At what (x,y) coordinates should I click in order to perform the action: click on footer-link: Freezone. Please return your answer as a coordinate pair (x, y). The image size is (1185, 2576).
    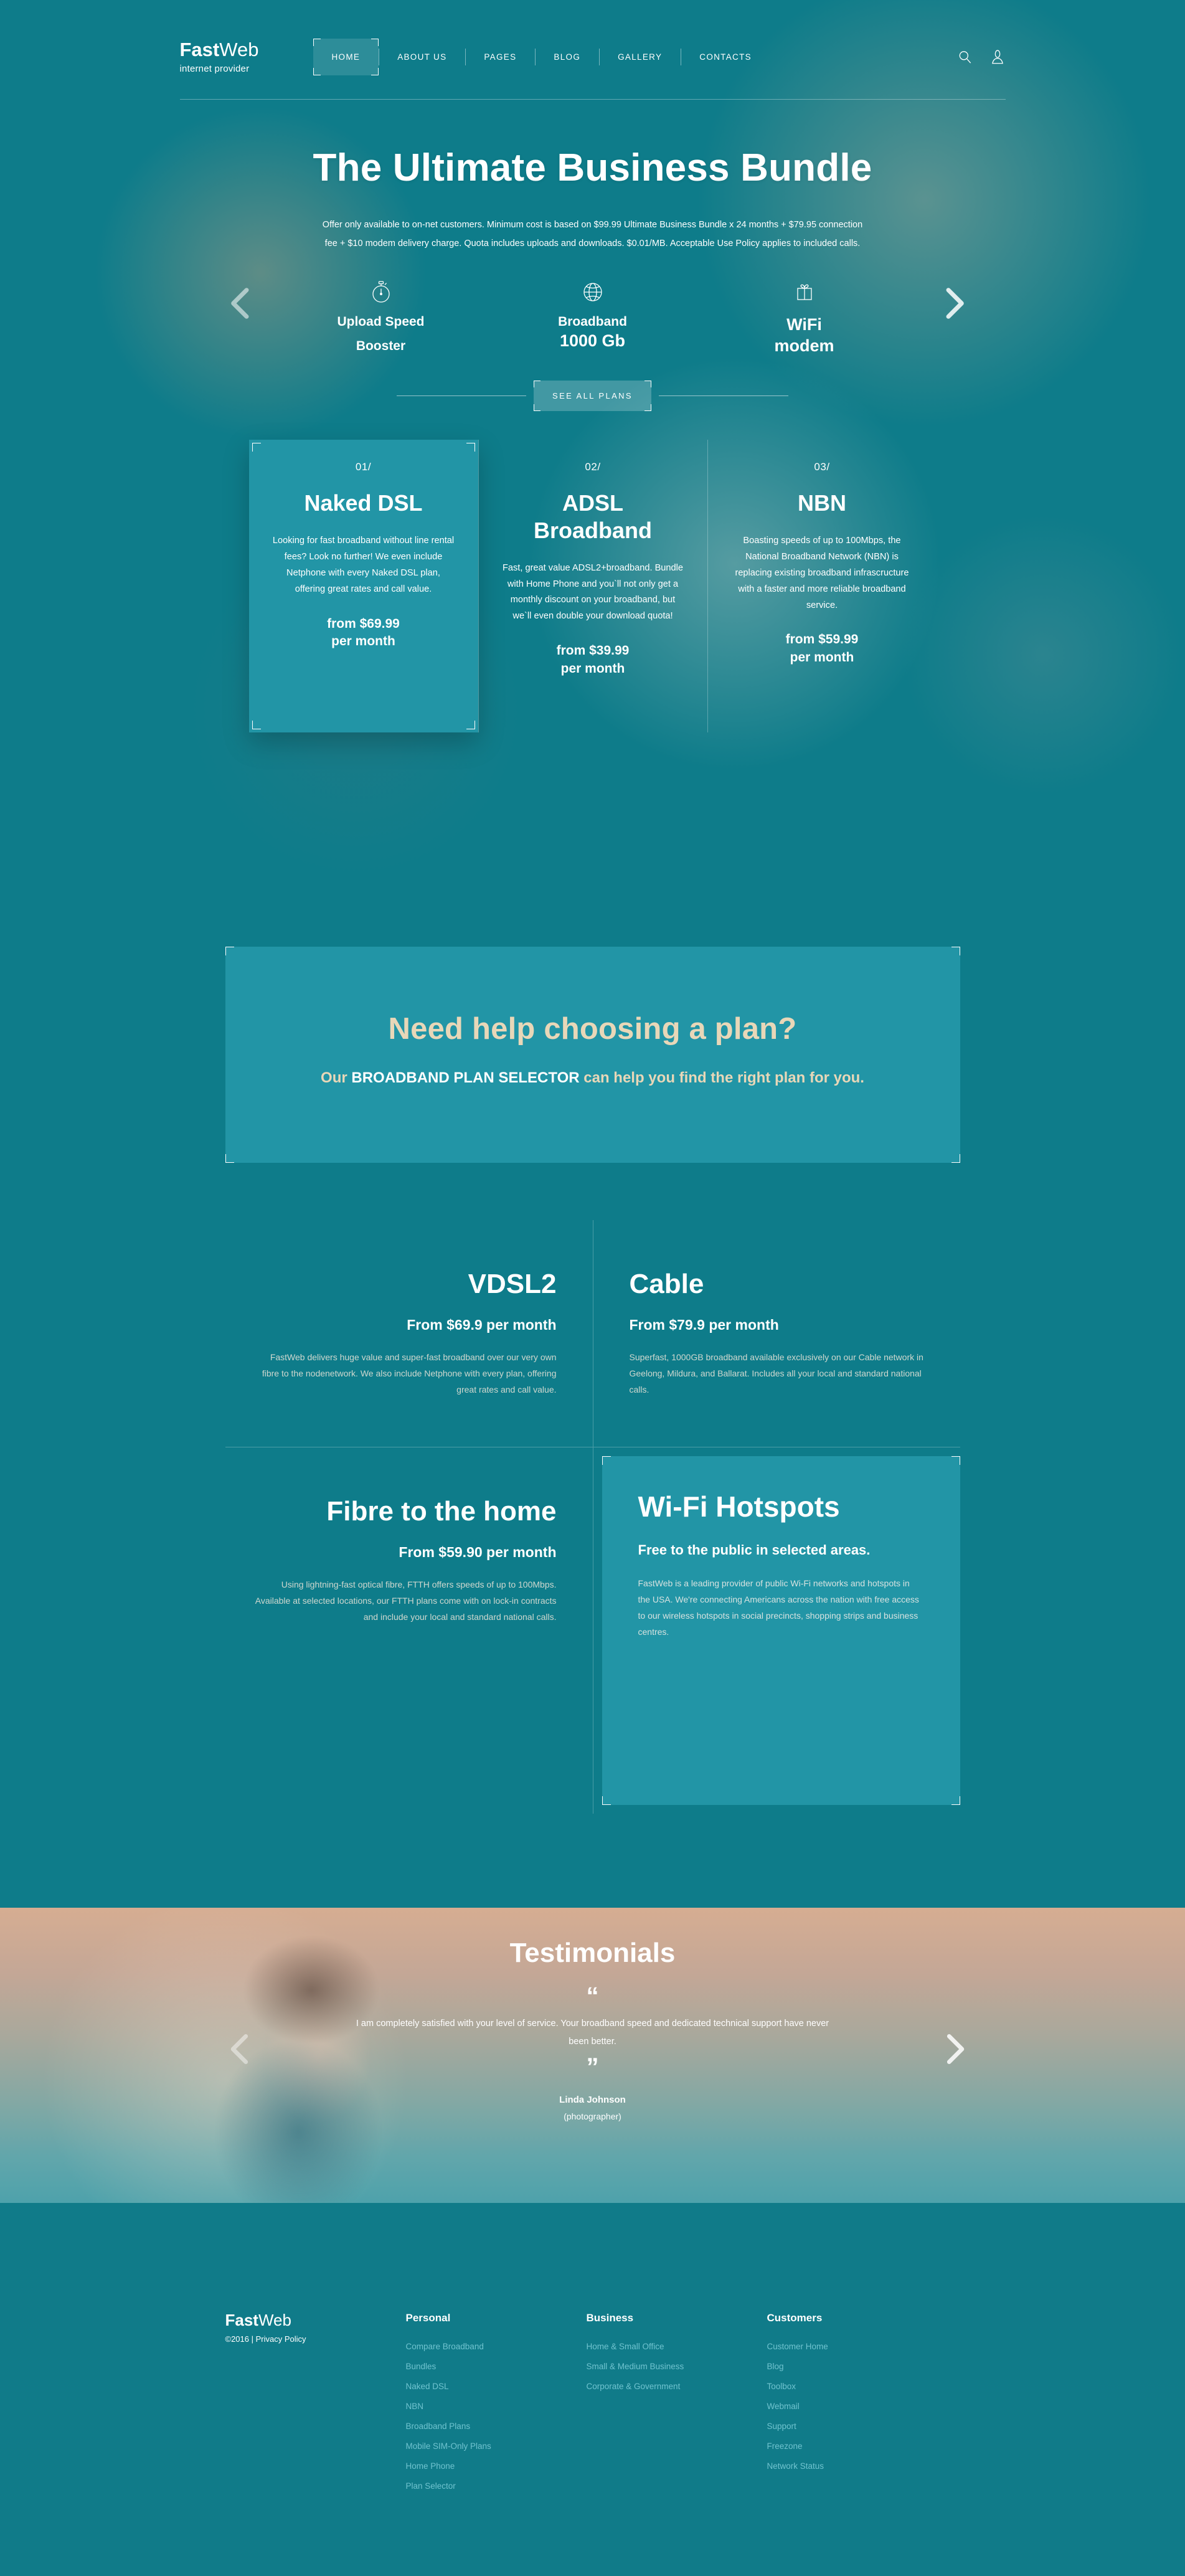
    Looking at the image, I should click on (857, 2446).